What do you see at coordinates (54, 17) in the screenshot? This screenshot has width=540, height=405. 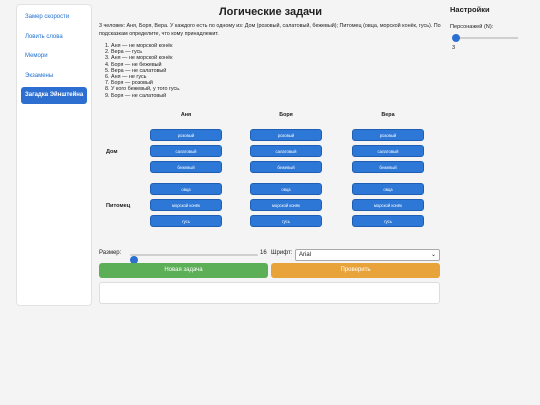 I see `sidebar-item-speed: Замер скорости` at bounding box center [54, 17].